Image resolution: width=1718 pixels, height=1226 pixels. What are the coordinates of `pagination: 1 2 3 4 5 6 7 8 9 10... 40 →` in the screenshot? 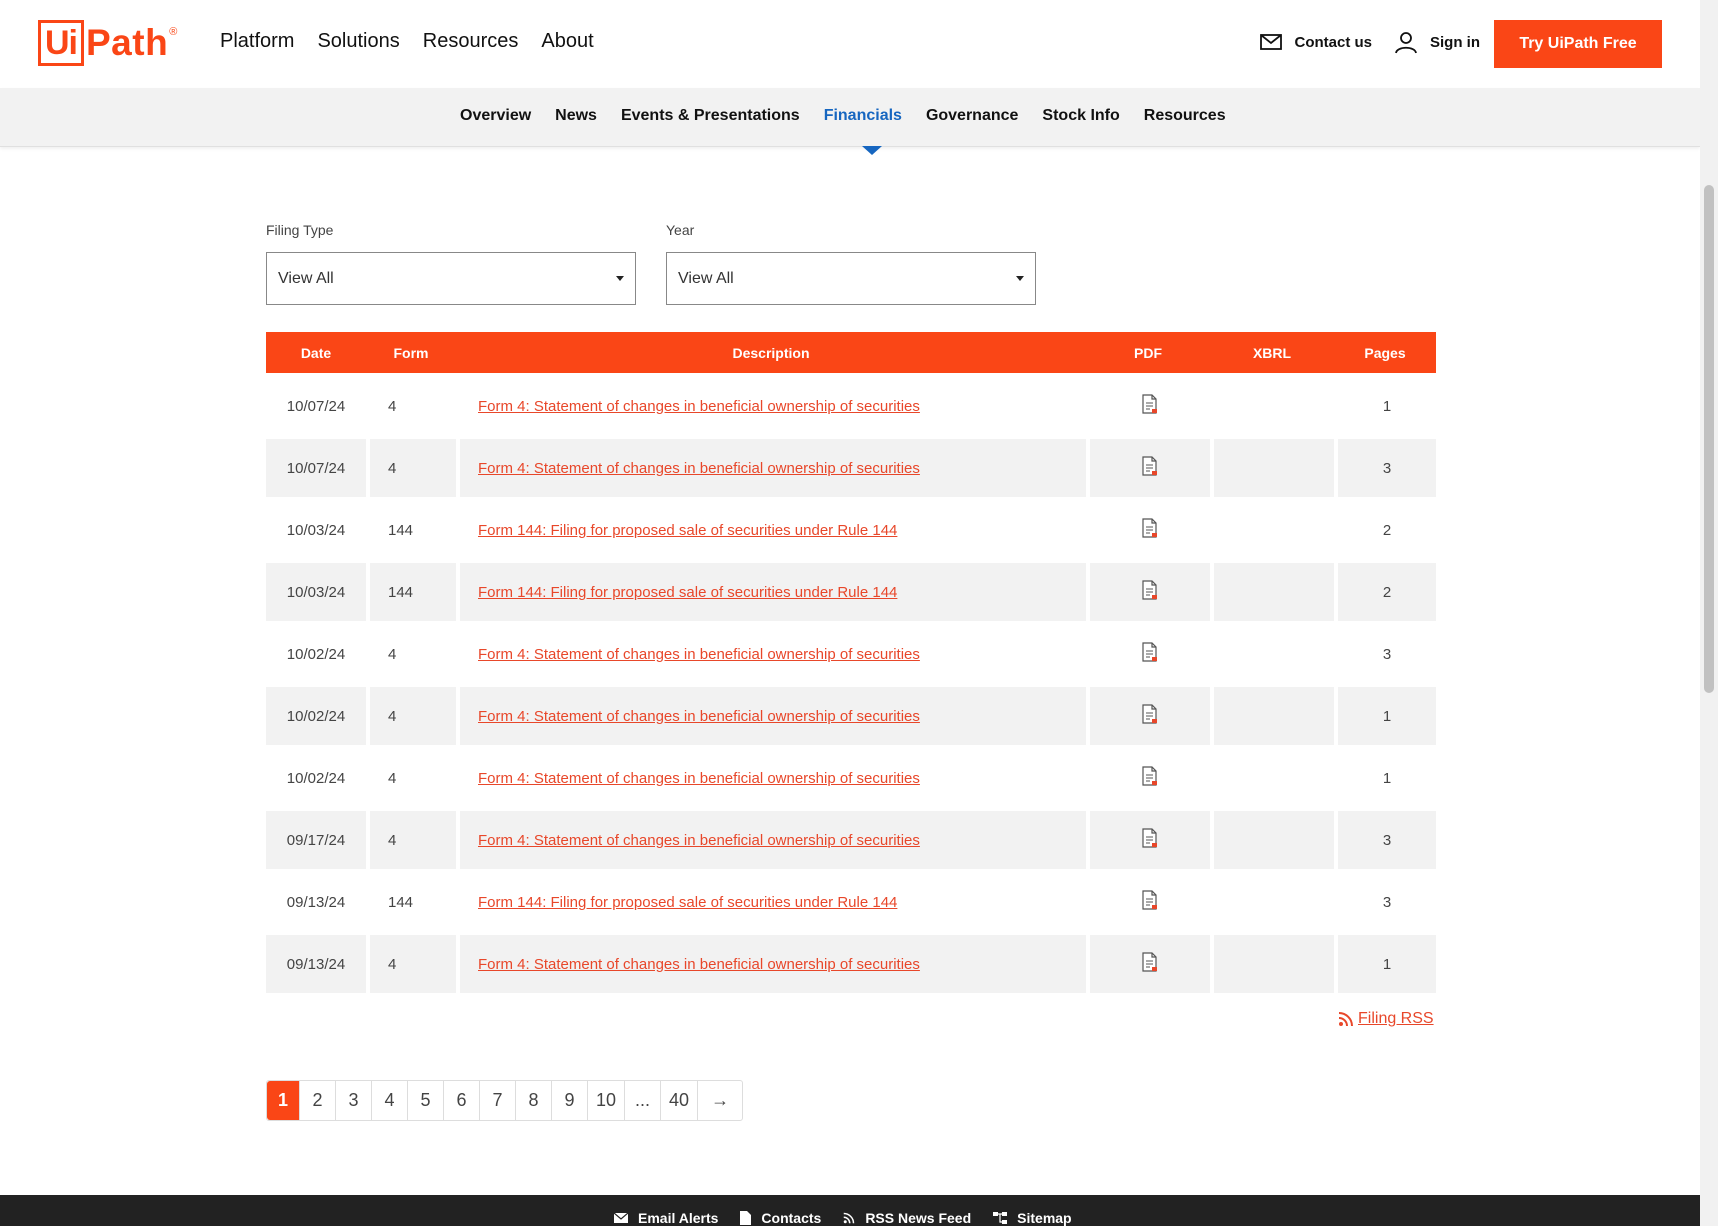 It's located at (505, 1100).